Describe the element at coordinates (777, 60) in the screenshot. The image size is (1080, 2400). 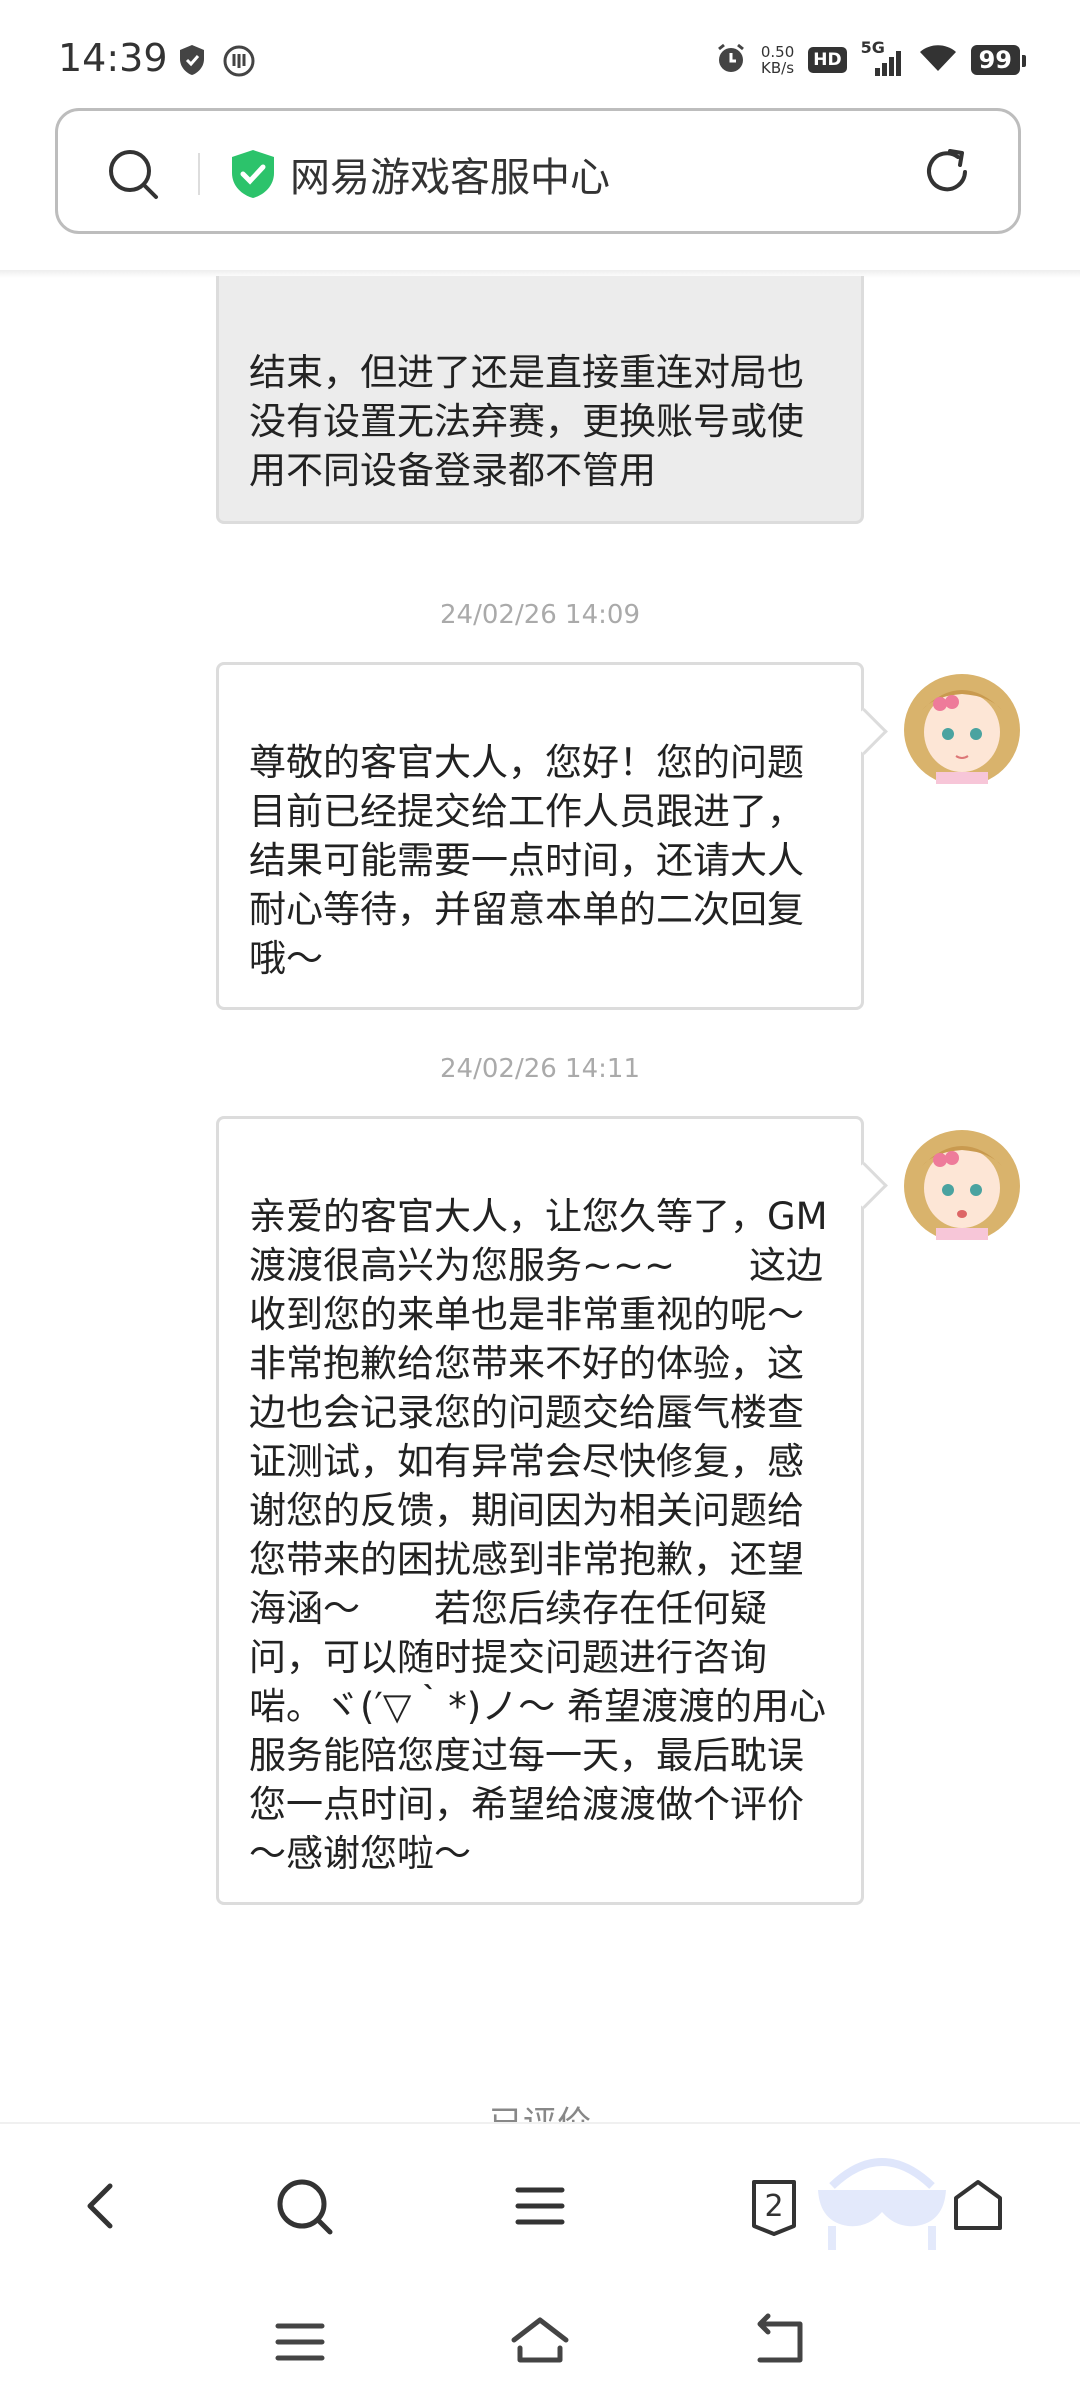
I see `net-speed: 0.50 KB/s` at that location.